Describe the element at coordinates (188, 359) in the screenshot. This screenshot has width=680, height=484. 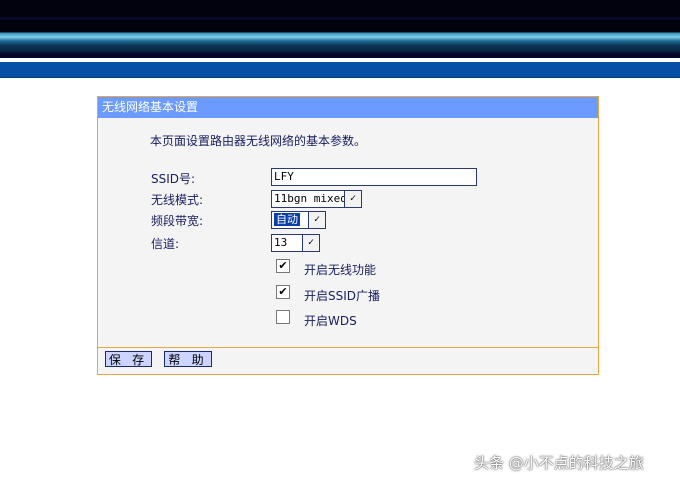
I see `help-button: 帮 助` at that location.